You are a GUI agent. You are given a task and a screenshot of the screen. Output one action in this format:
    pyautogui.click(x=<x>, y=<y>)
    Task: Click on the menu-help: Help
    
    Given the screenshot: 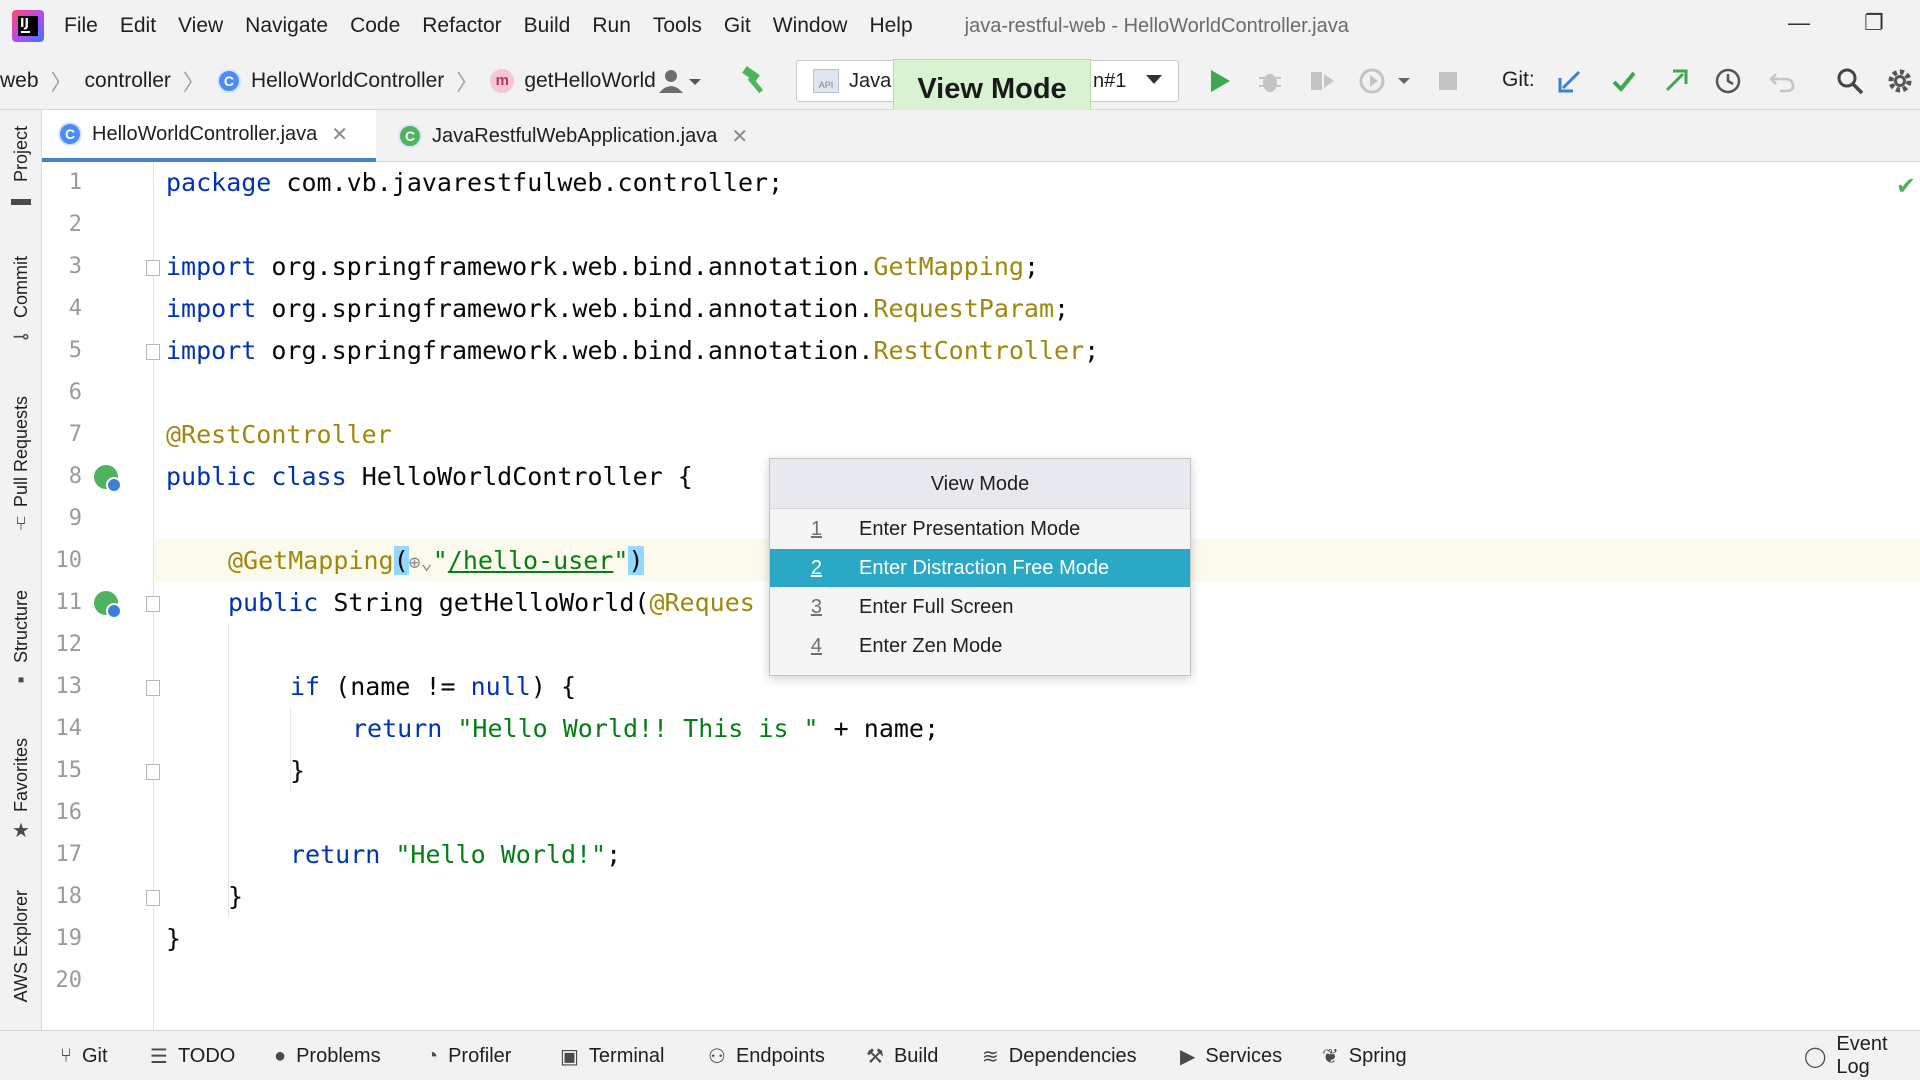 What is the action you would take?
    pyautogui.click(x=890, y=26)
    